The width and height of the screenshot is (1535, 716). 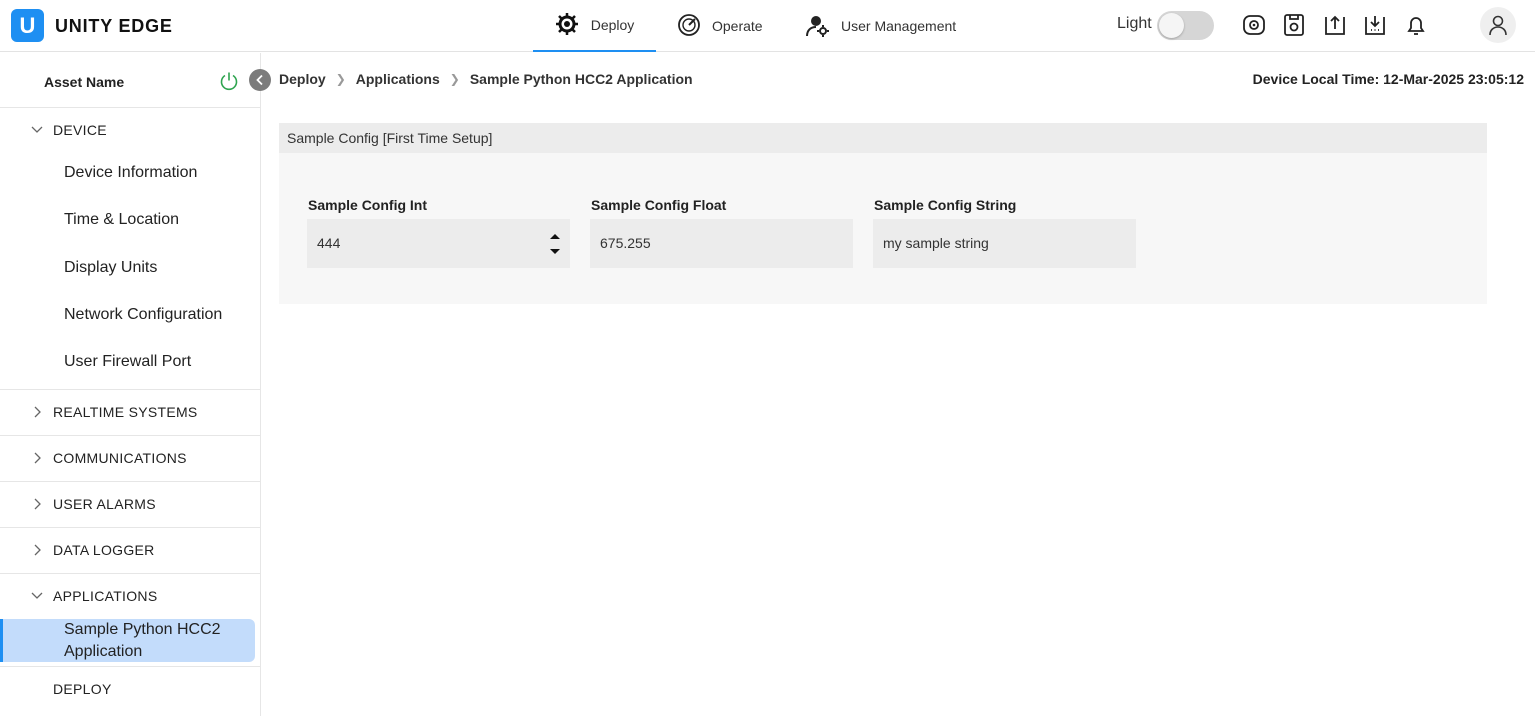 I want to click on upload-icon, so click(x=1335, y=25).